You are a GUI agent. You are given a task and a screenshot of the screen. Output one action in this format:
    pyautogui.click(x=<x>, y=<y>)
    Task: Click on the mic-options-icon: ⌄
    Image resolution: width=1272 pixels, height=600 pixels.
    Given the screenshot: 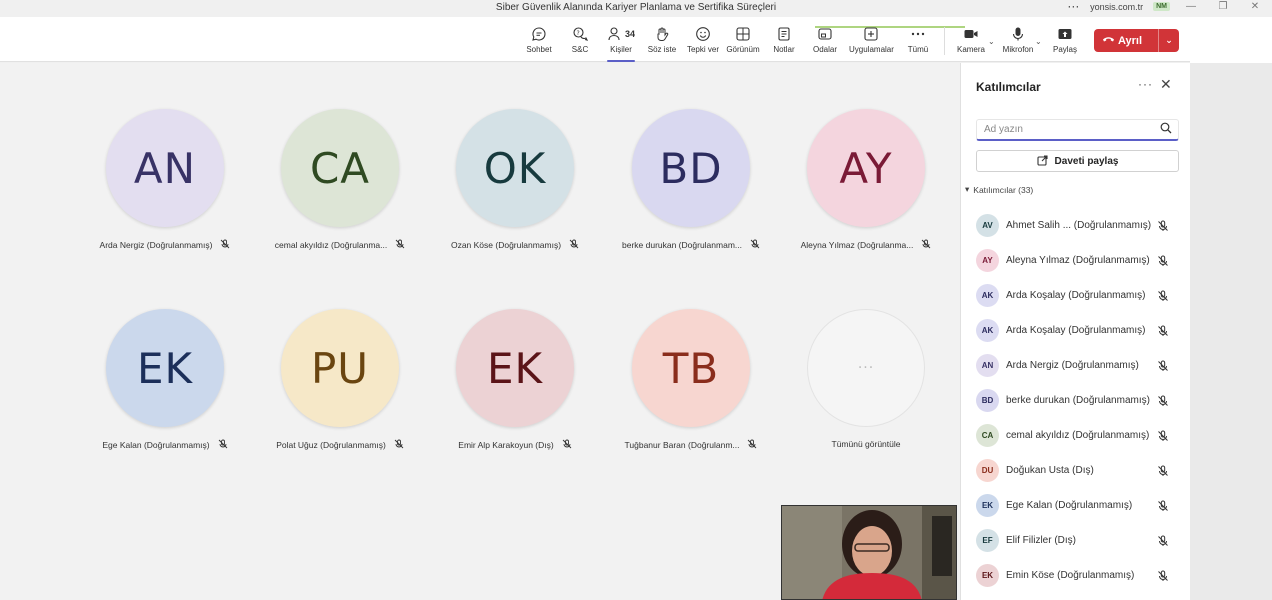 What is the action you would take?
    pyautogui.click(x=1038, y=41)
    